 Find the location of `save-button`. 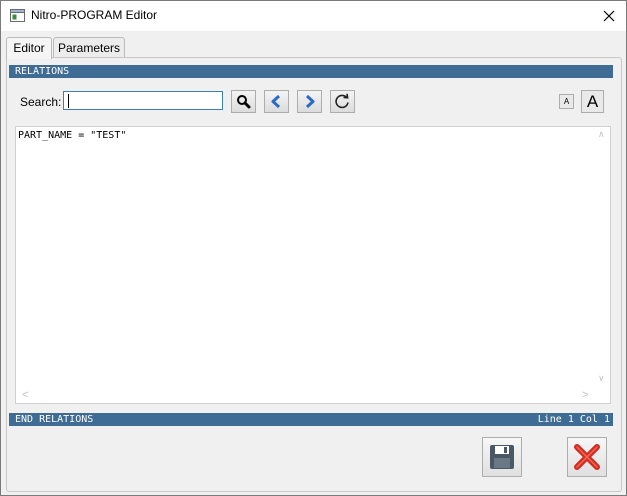

save-button is located at coordinates (502, 457).